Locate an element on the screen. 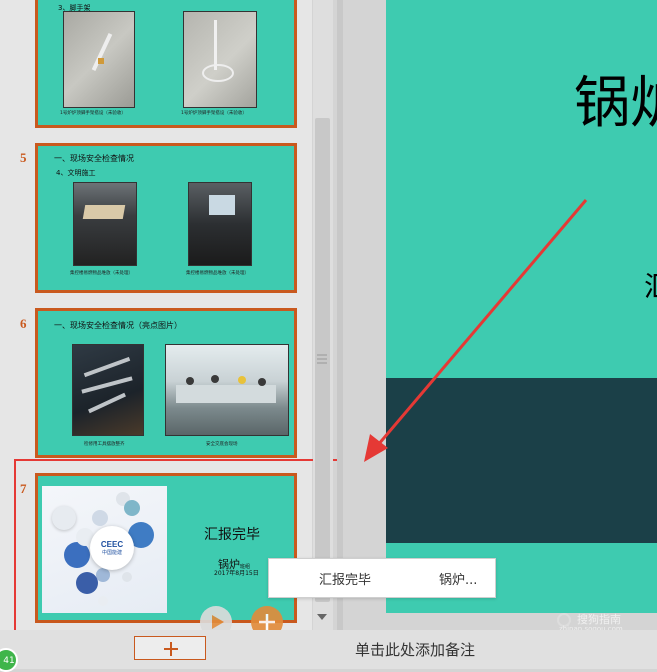 This screenshot has height=672, width=657. main-slide-title: 锅炉 is located at coordinates (615, 103).